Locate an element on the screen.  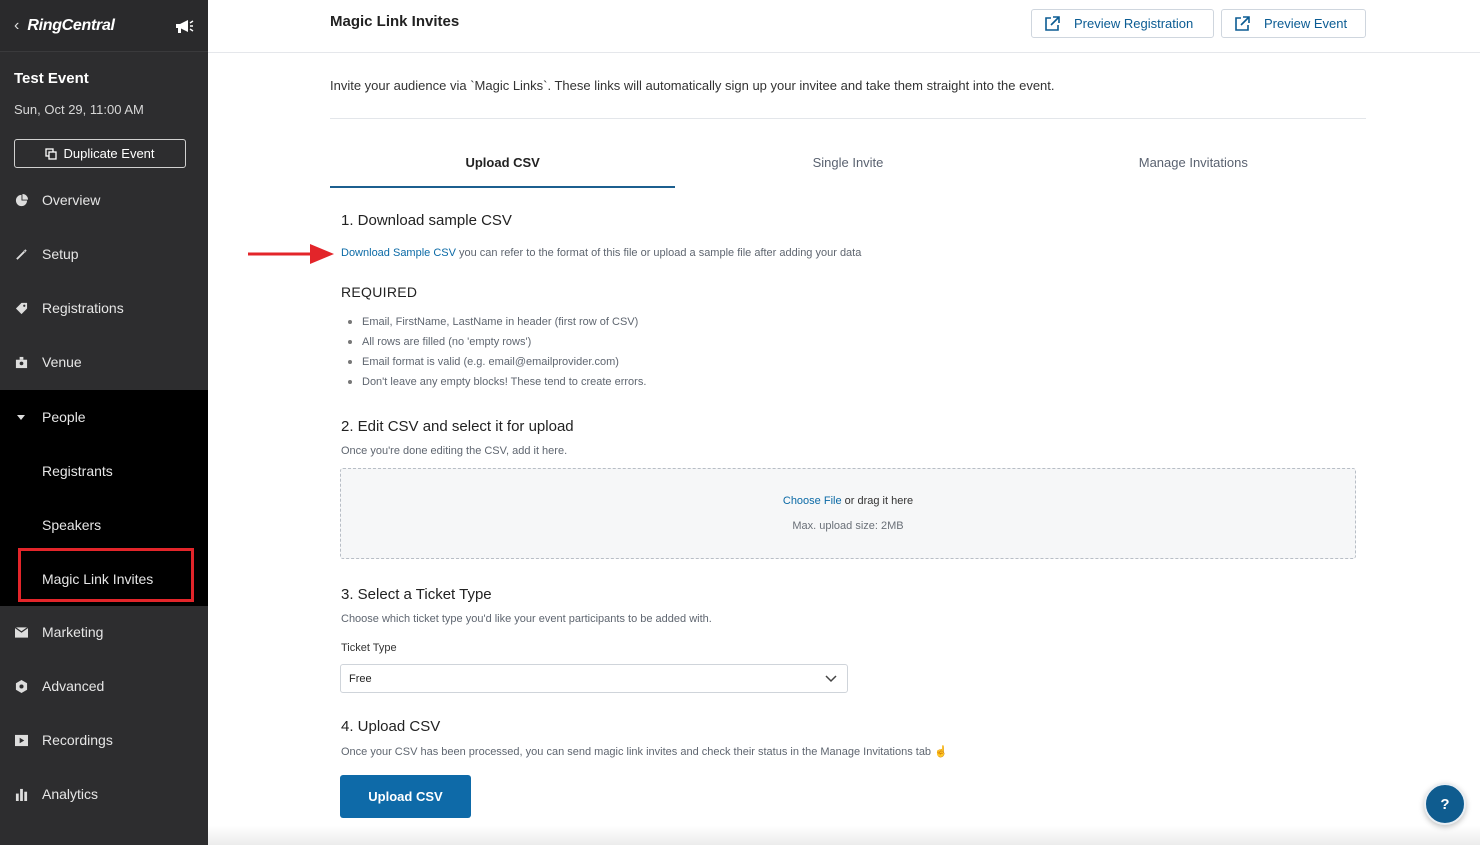
dropzone-text: Choose File or drag it here is located at coordinates (848, 501).